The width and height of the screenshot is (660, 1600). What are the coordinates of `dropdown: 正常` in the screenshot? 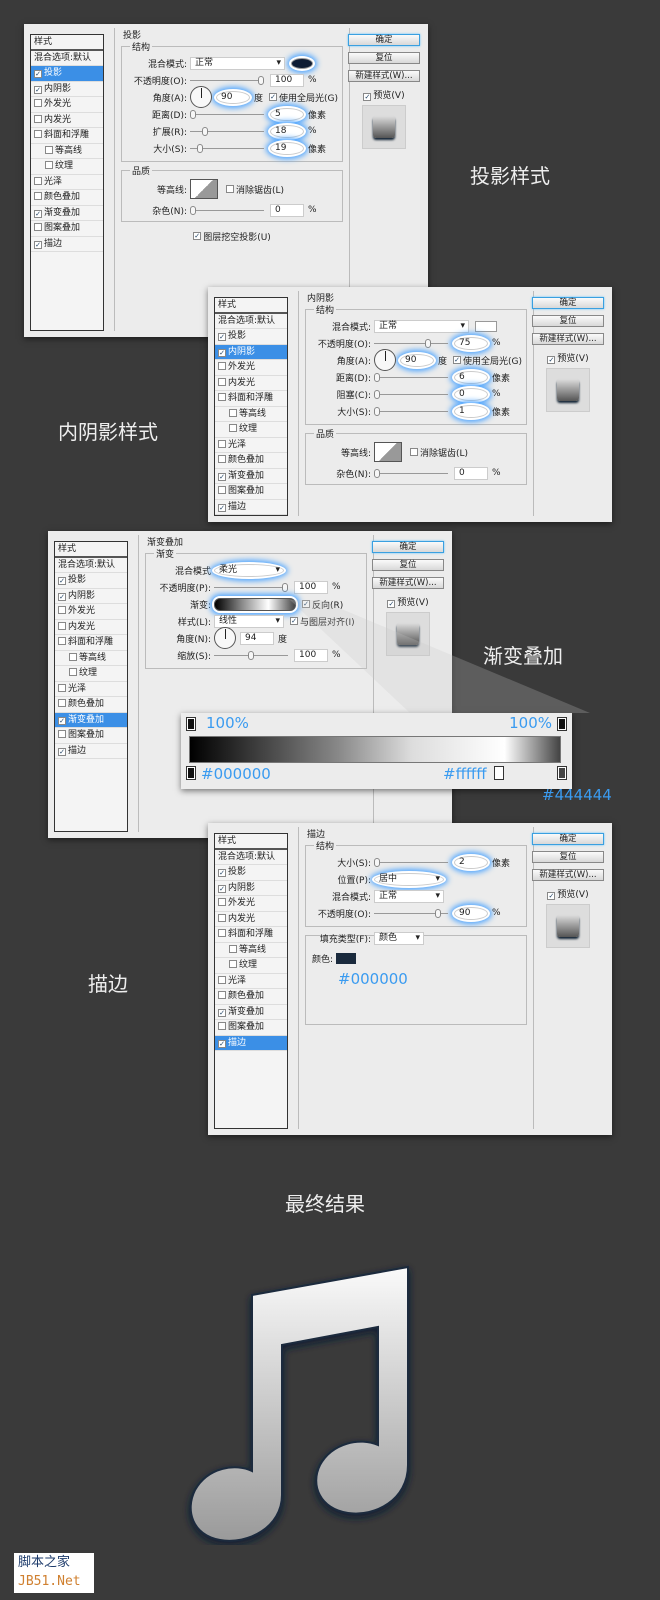 It's located at (421, 326).